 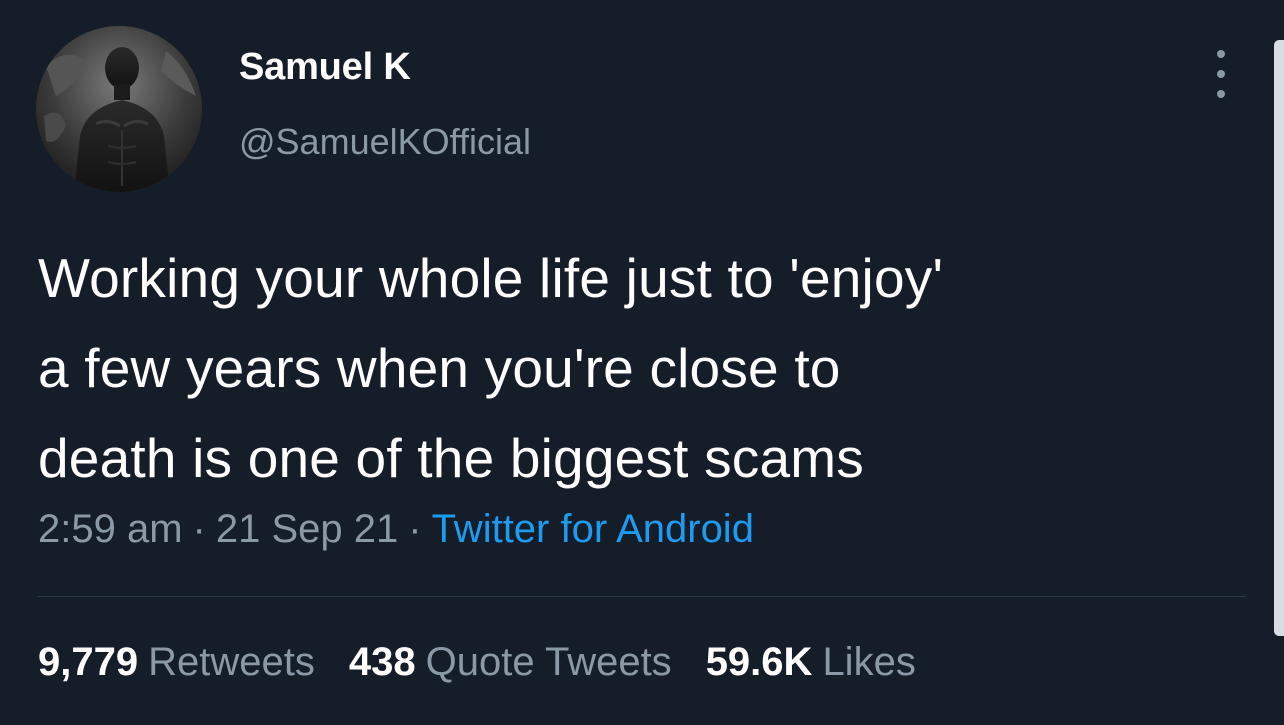 I want to click on retweets-stat: 9,779 Retweets, so click(x=176, y=662).